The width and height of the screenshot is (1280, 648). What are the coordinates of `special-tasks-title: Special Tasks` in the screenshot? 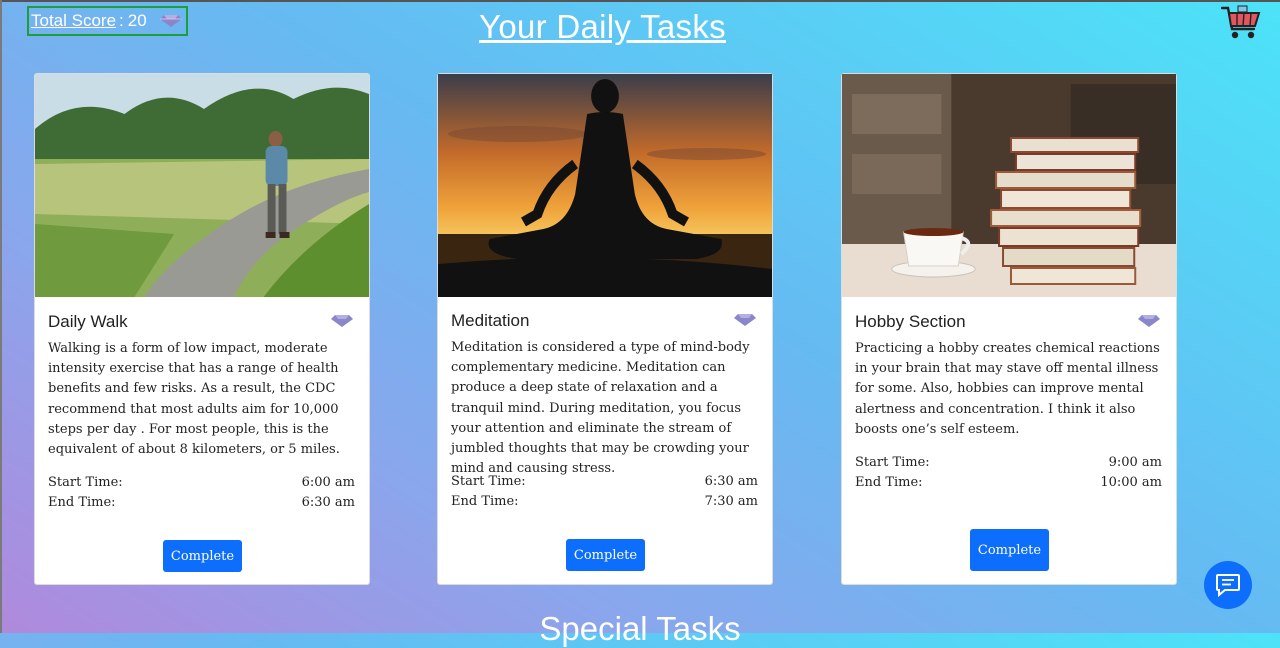 It's located at (640, 628).